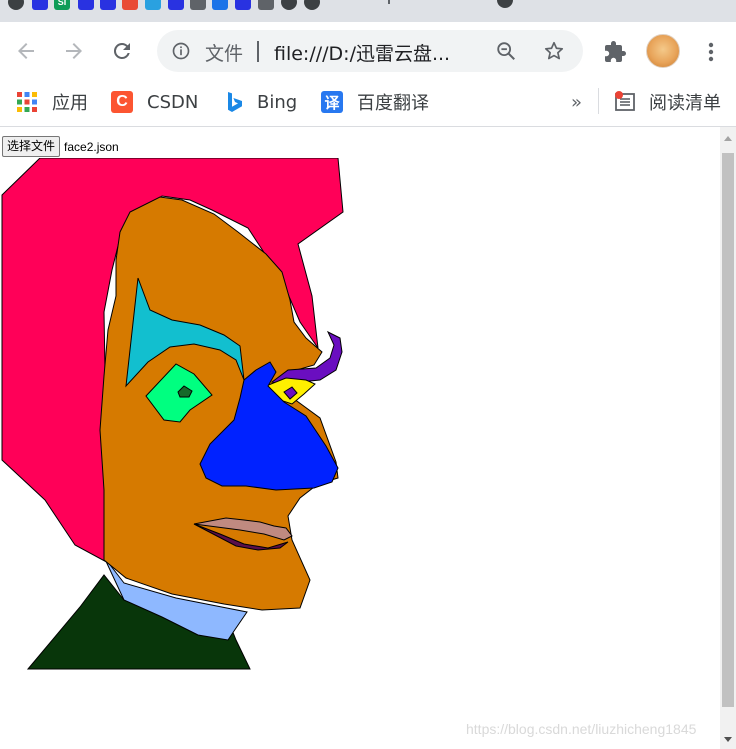  I want to click on bookmark-apps: 应用, so click(52, 102).